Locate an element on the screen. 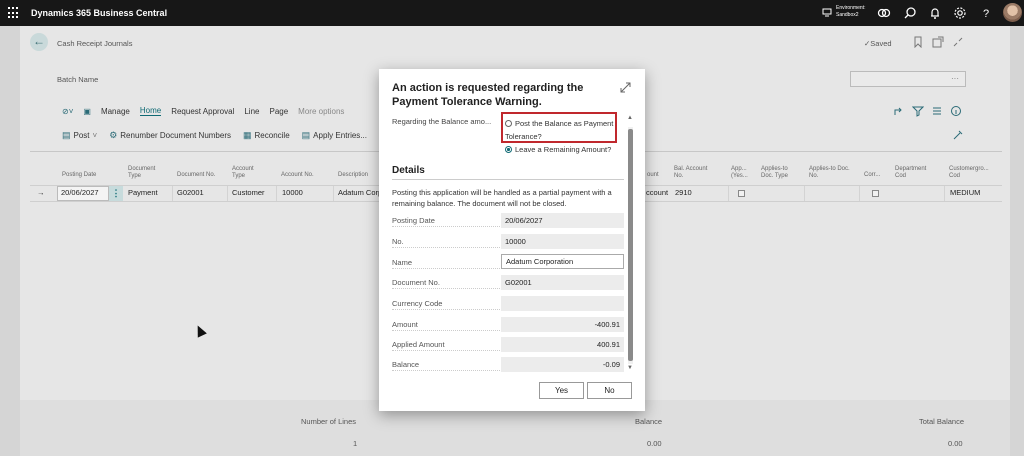  row-actions-ellipsis: ⋮ is located at coordinates (116, 193).